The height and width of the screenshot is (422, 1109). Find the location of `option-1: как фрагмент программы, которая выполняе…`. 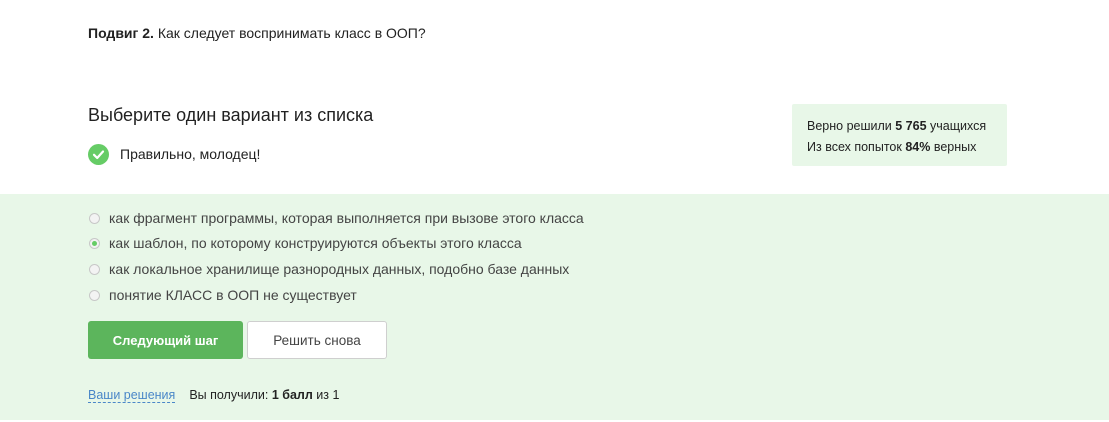

option-1: как фрагмент программы, которая выполняе… is located at coordinates (336, 218).